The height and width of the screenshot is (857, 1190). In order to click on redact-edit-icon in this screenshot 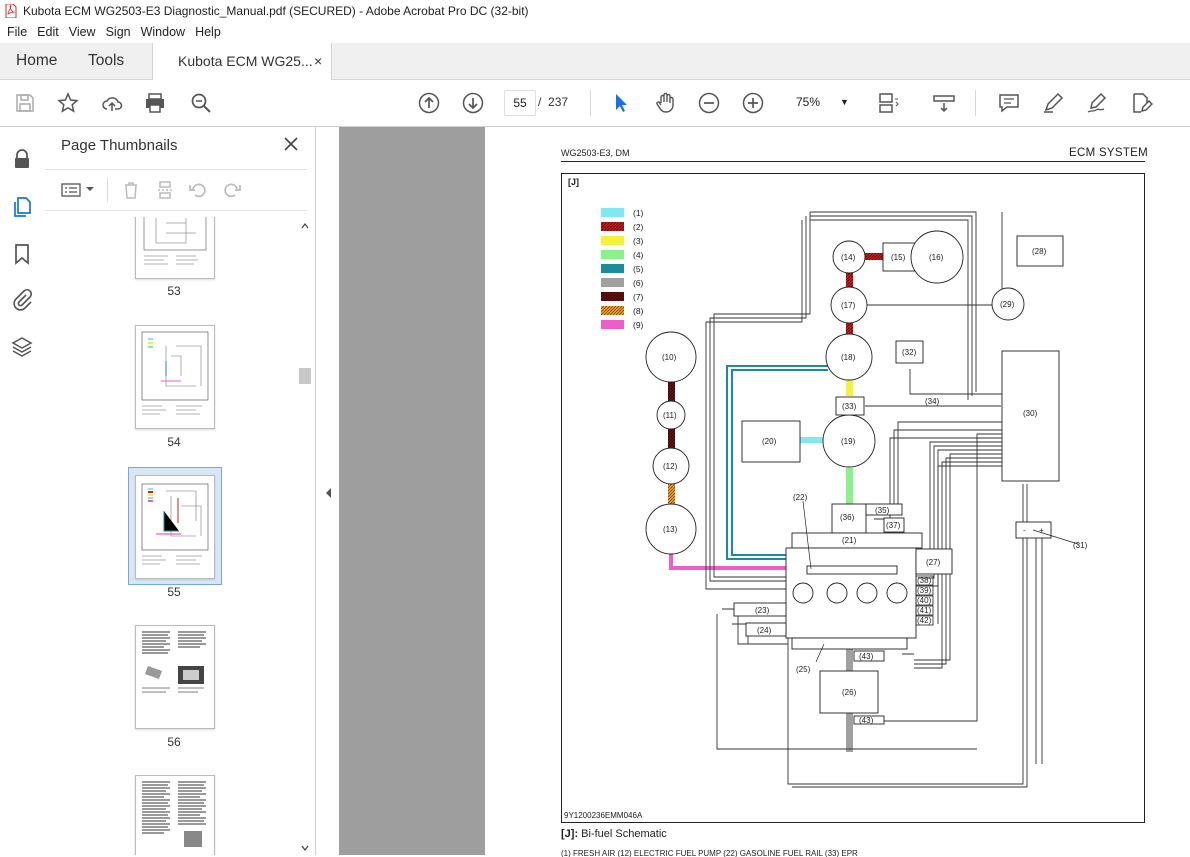, I will do `click(1141, 103)`.